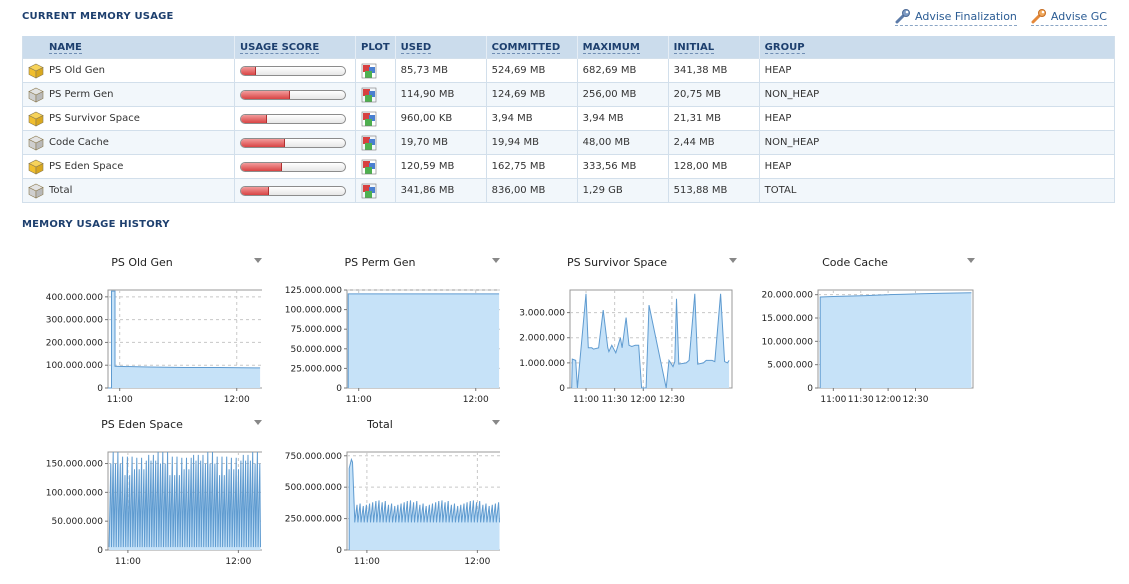 The image size is (1129, 584). What do you see at coordinates (314, 520) in the screenshot?
I see `y-tick-label: 250.000.000` at bounding box center [314, 520].